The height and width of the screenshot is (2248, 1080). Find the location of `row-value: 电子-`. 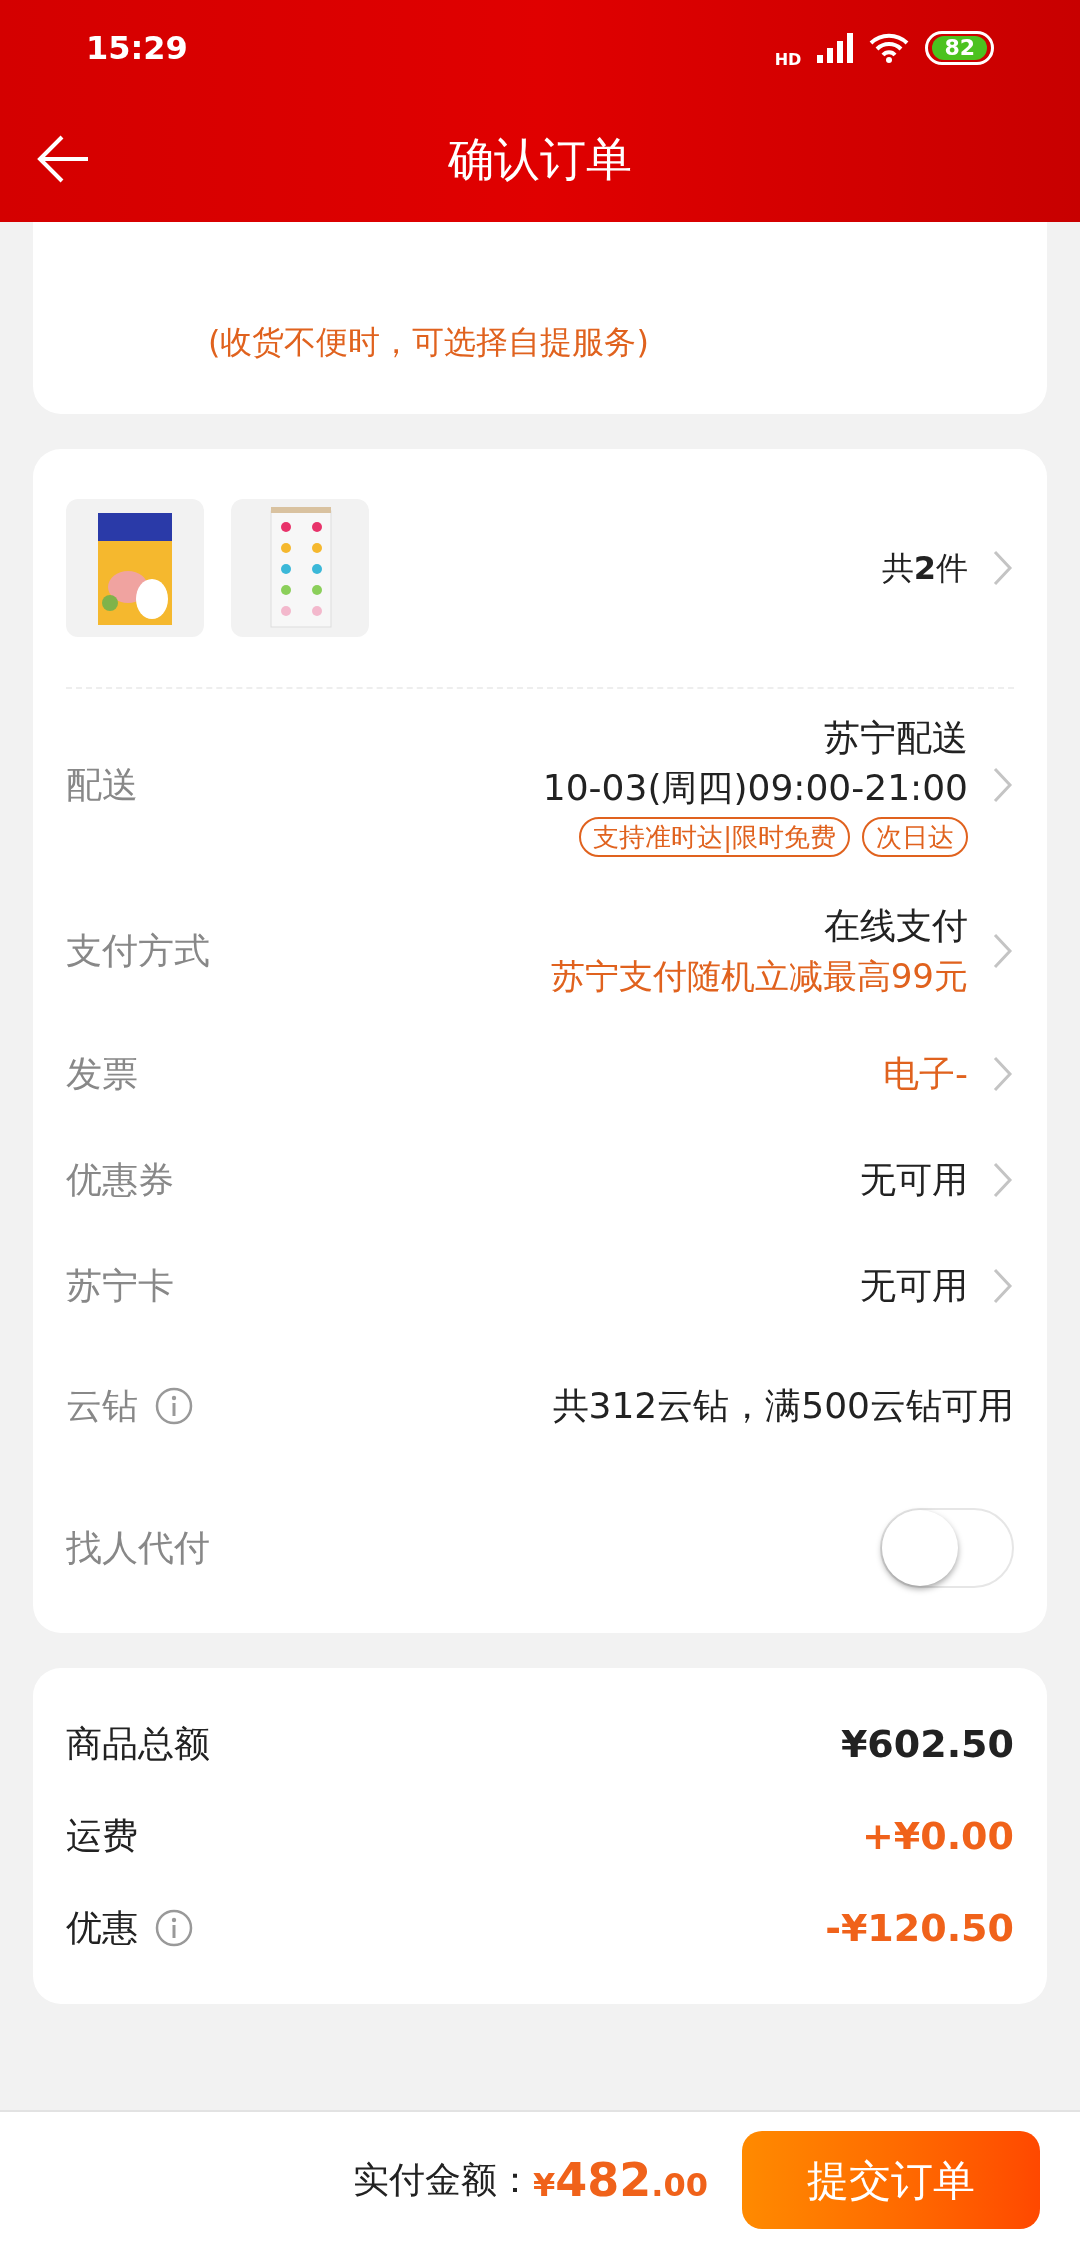

row-value: 电子- is located at coordinates (925, 1074).